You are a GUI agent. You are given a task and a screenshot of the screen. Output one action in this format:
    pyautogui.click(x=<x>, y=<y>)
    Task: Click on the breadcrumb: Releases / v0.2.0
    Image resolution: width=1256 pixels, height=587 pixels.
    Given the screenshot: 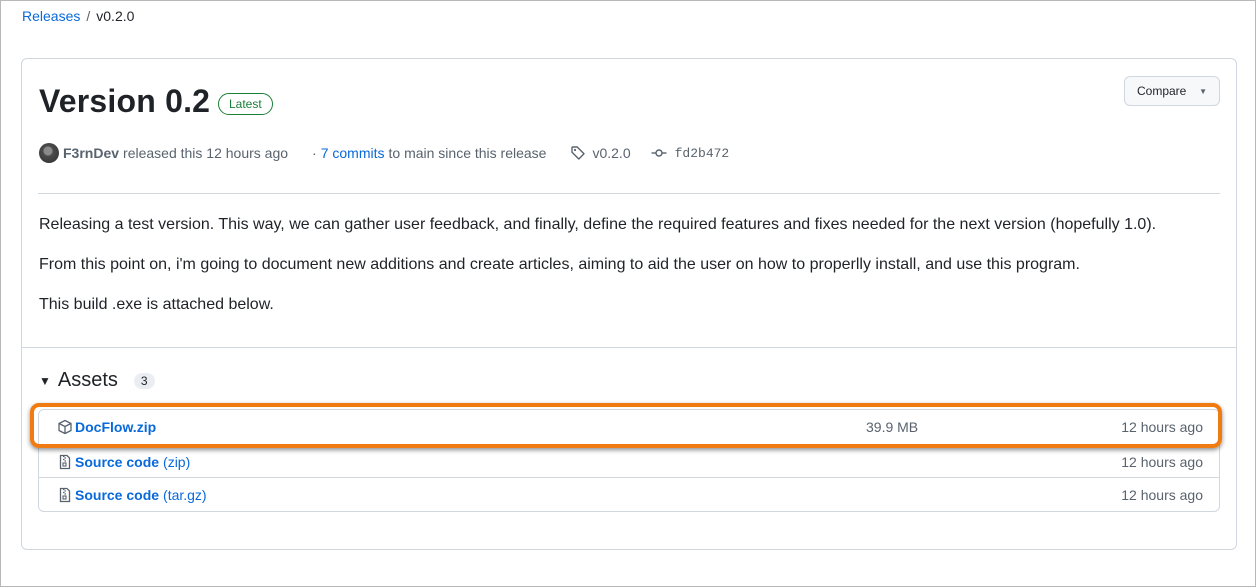 What is the action you would take?
    pyautogui.click(x=78, y=16)
    